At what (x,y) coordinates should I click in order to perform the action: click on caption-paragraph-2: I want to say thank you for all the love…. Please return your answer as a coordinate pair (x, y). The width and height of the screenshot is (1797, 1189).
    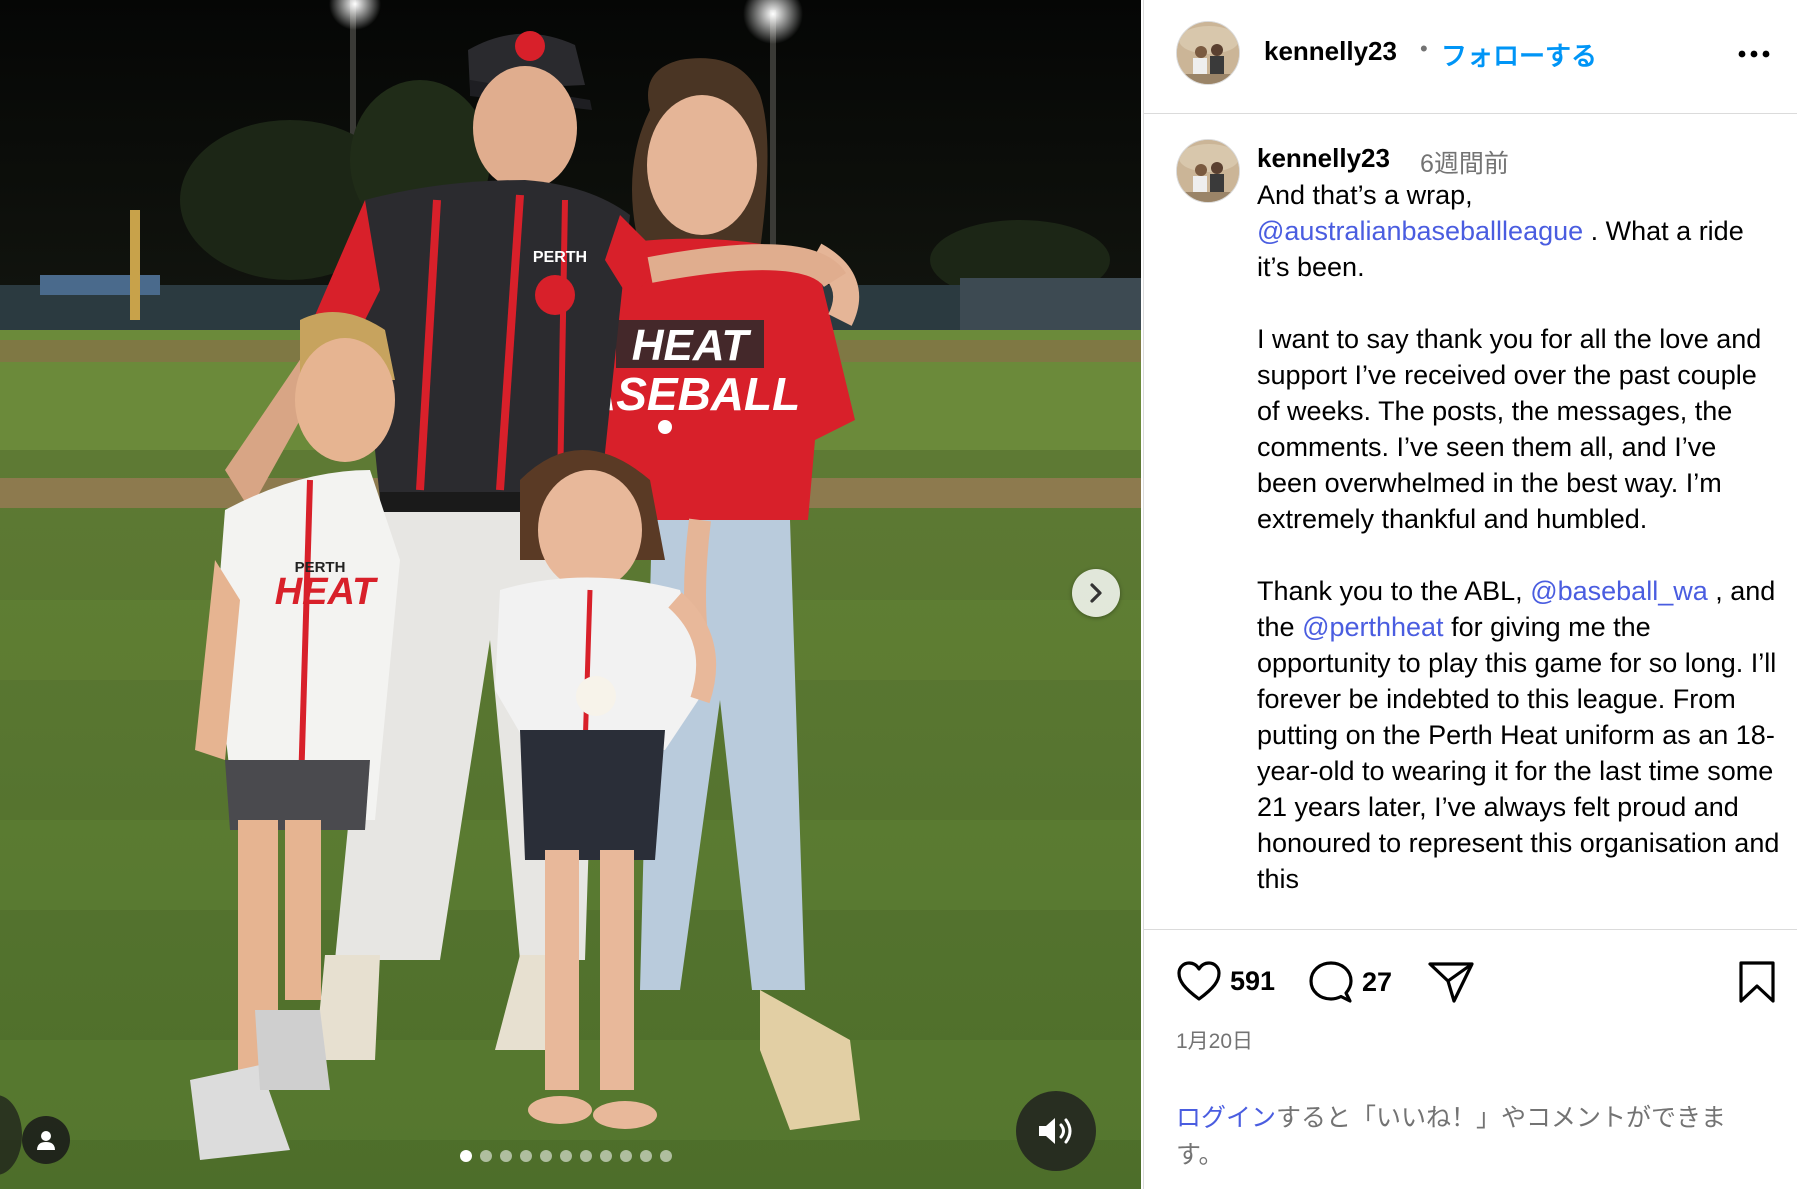
    Looking at the image, I should click on (1509, 429).